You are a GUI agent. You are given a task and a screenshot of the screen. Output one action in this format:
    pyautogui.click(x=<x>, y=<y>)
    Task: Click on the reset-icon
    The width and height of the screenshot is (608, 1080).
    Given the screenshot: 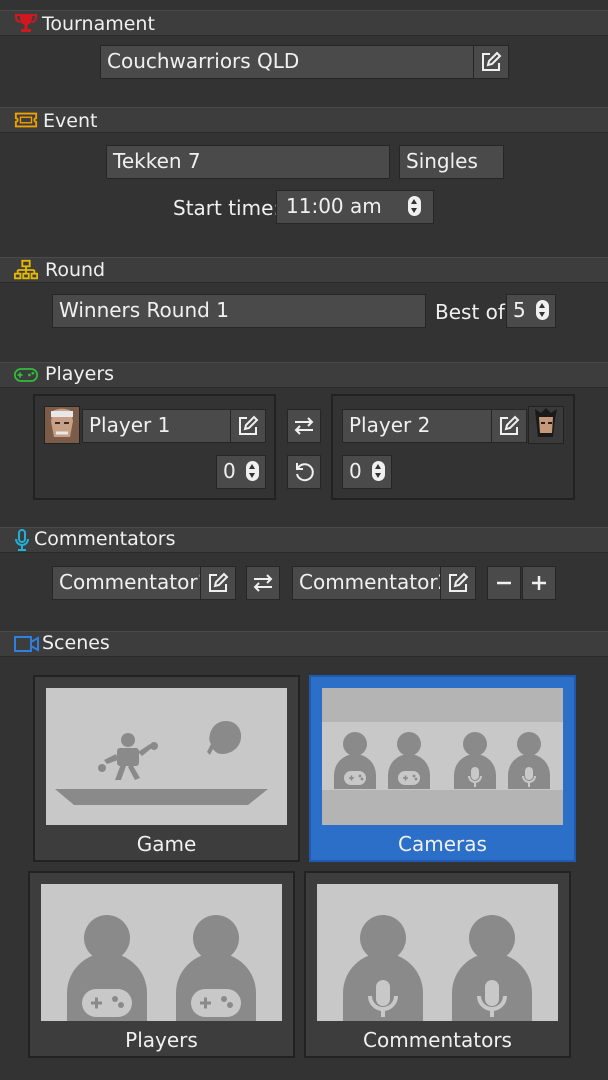 What is the action you would take?
    pyautogui.click(x=305, y=472)
    